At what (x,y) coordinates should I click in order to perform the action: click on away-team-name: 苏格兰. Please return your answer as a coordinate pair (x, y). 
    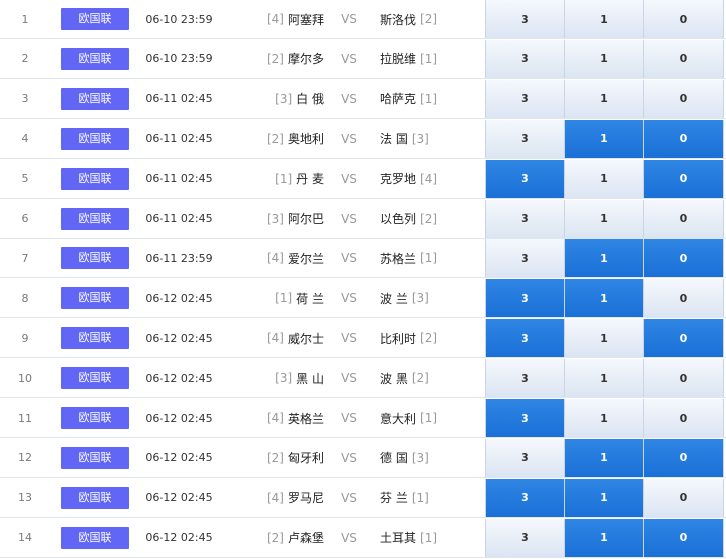
    Looking at the image, I should click on (398, 258).